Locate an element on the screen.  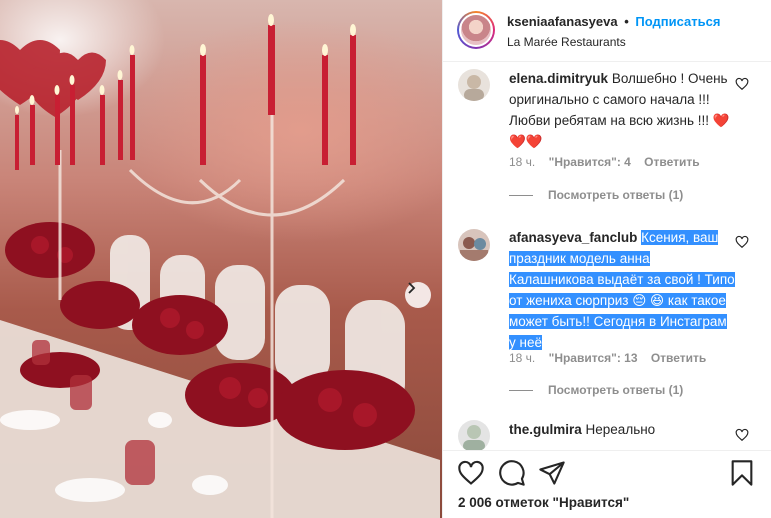
comment-username: elena.dimitryuk is located at coordinates (558, 78).